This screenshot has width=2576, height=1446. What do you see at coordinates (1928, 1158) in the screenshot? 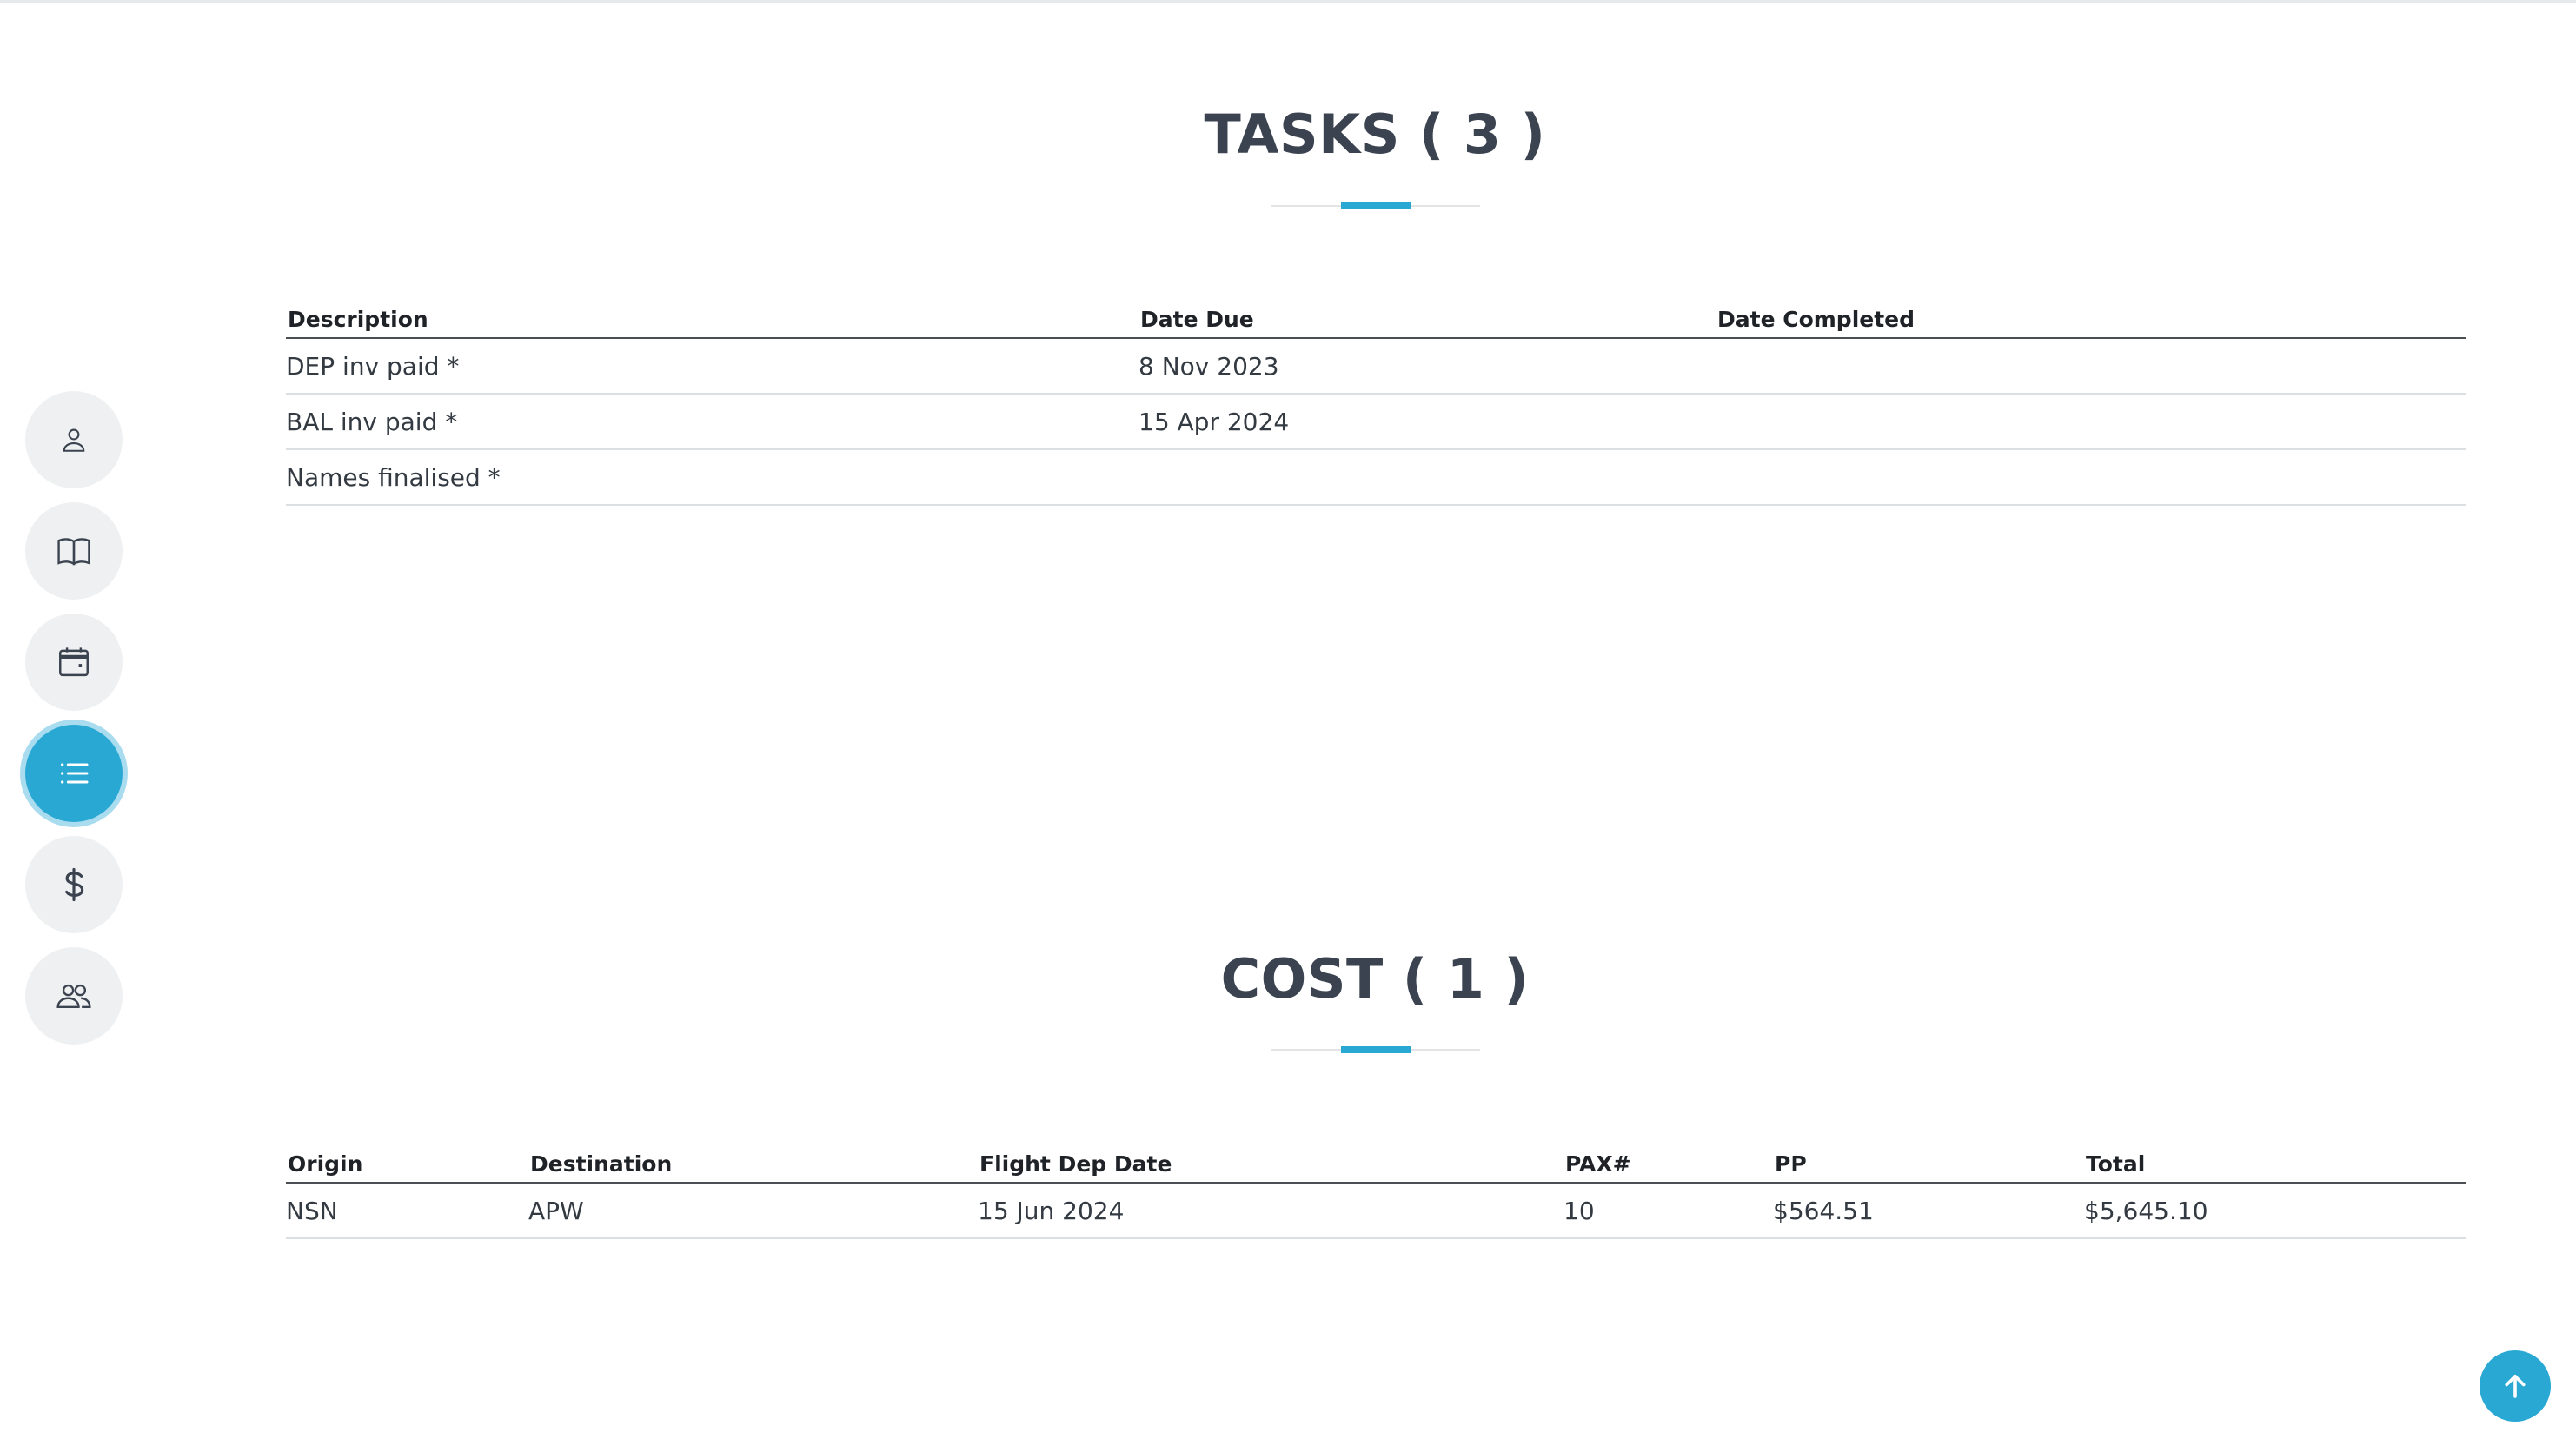
I see `column-header-pp: PP` at bounding box center [1928, 1158].